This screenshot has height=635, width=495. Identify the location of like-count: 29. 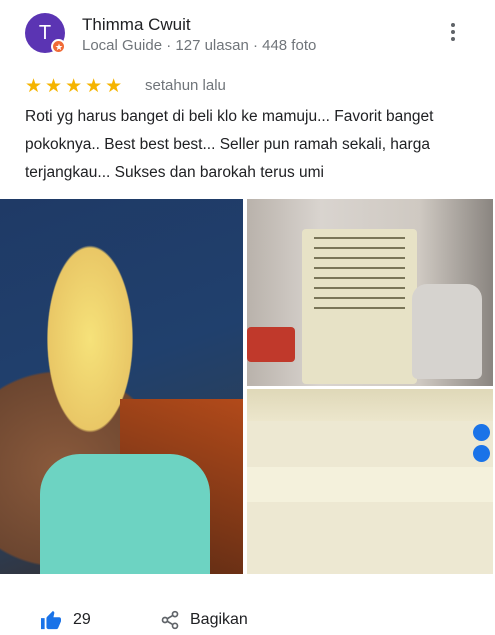
(82, 619).